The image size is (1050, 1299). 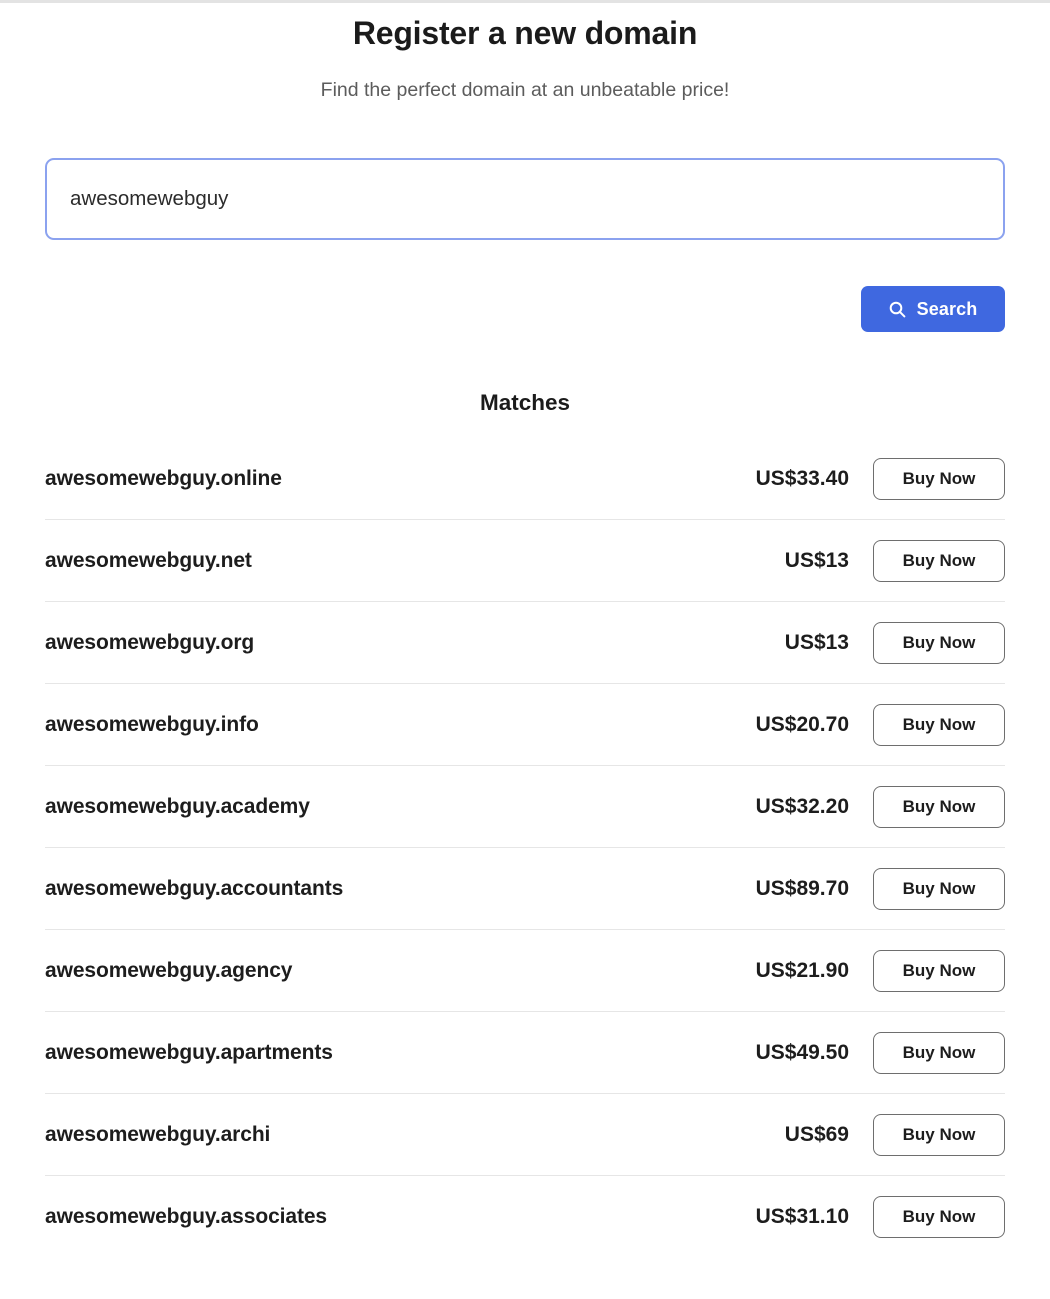 I want to click on domain-name: awesomewebguy.org, so click(x=150, y=642).